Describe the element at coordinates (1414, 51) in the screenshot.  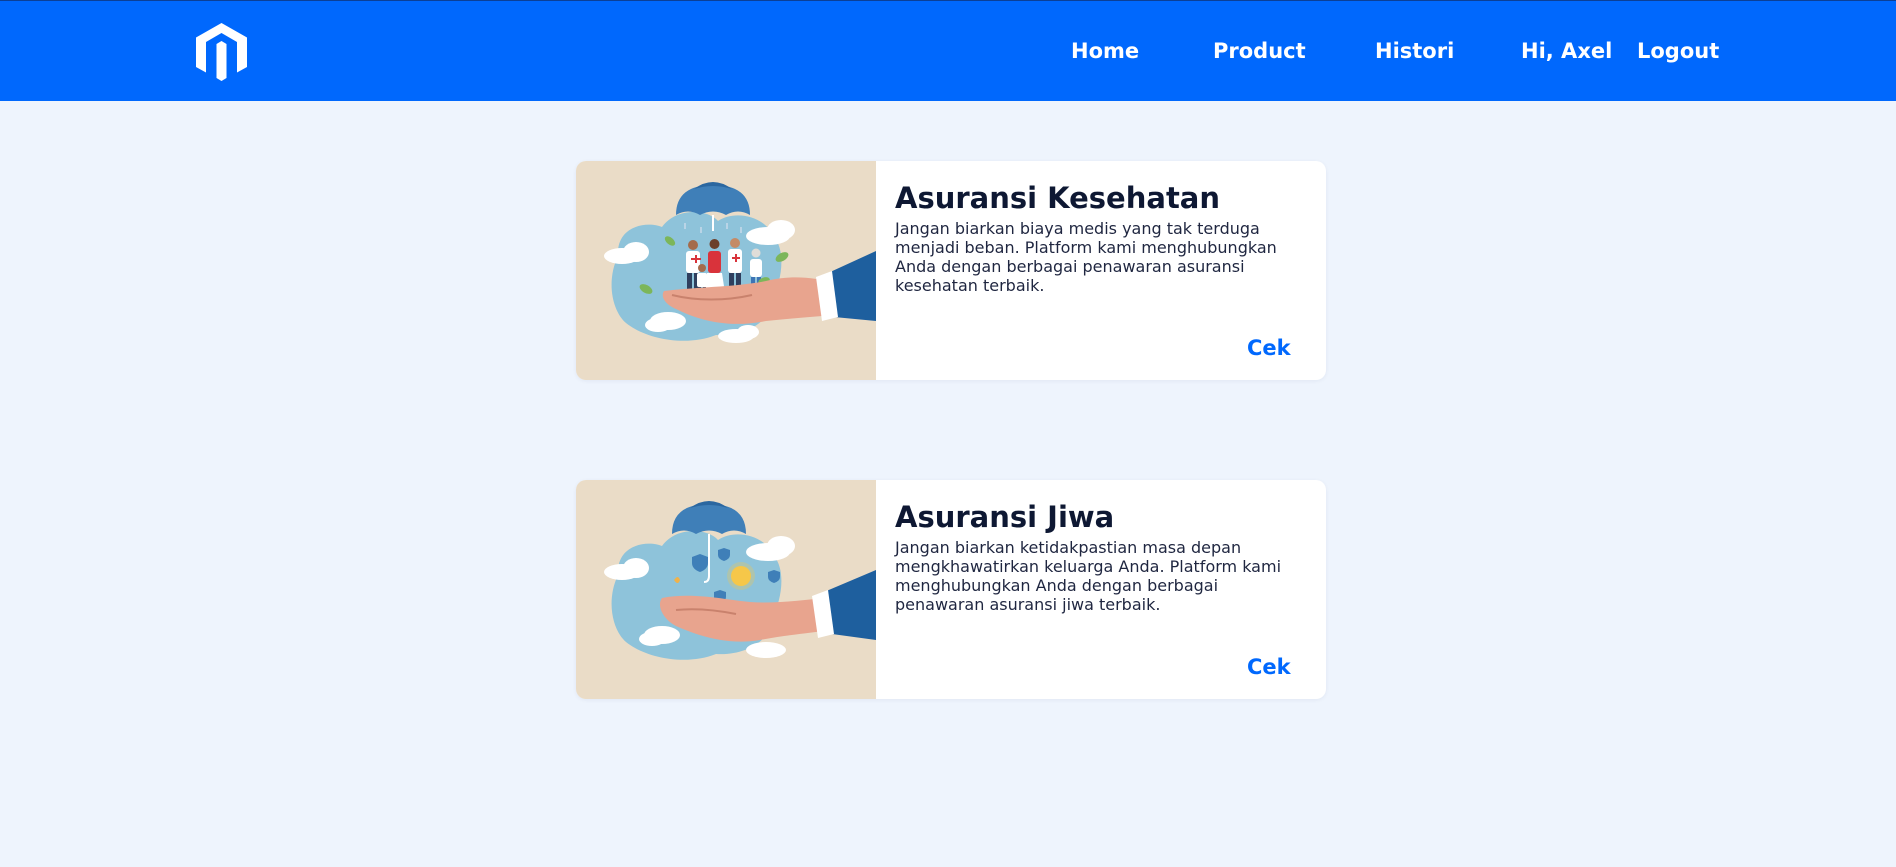
I see `nav-histori-link: Histori` at that location.